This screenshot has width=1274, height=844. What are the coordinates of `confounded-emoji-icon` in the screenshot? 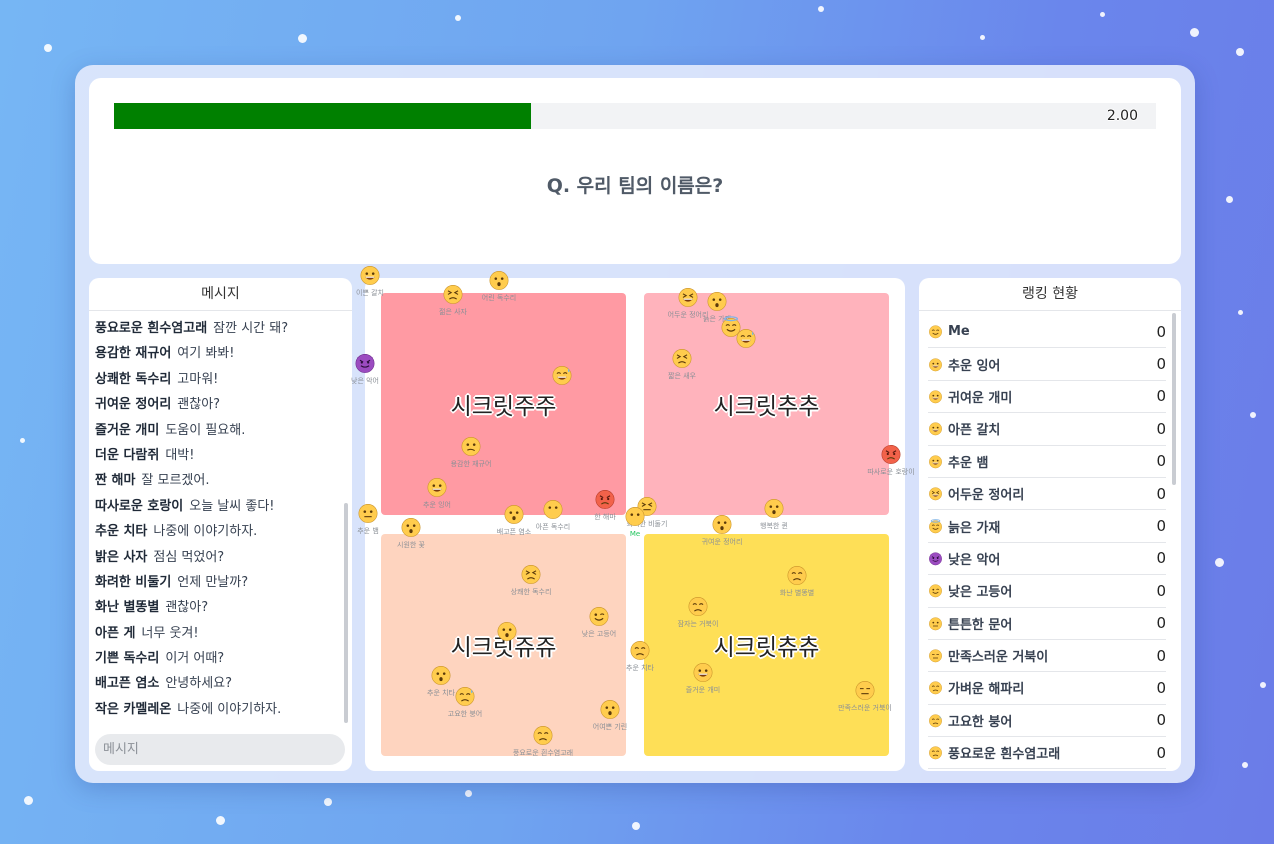 It's located at (531, 574).